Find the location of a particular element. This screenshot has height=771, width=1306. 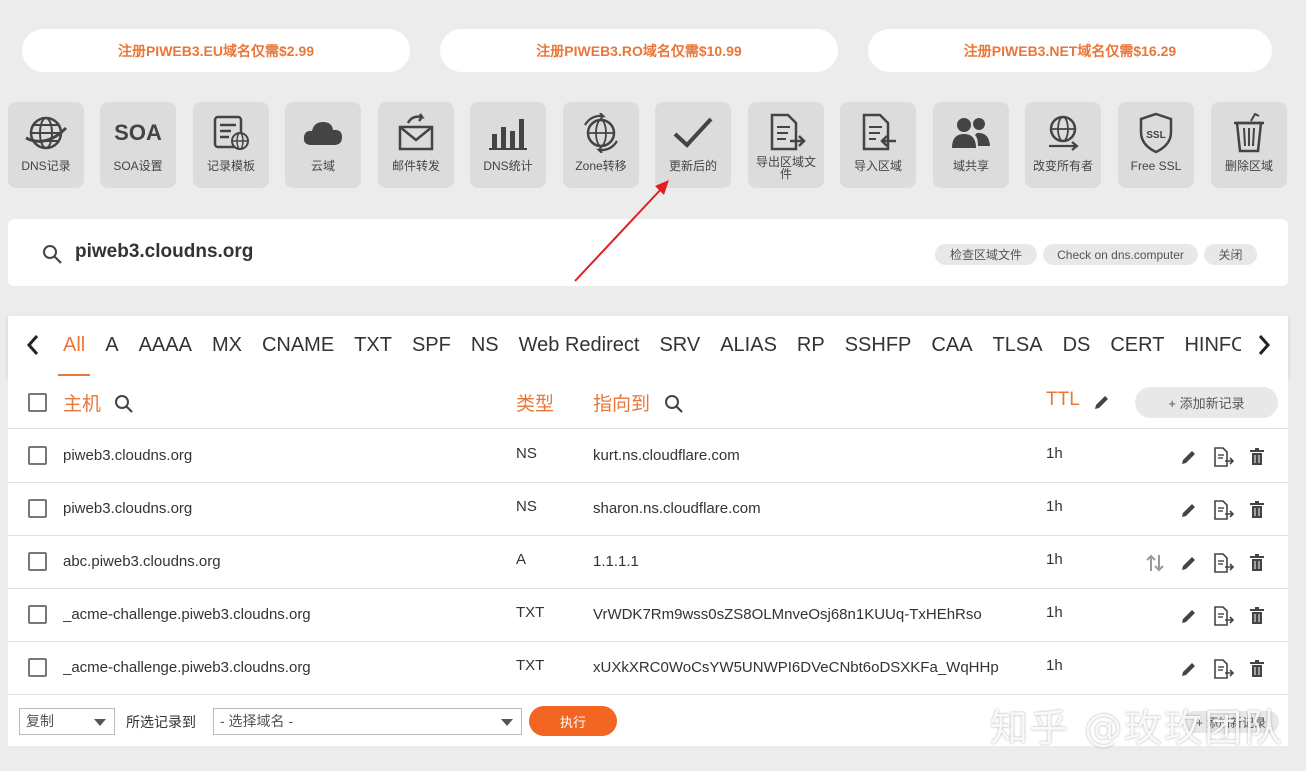

tab-aaaa: AAAA is located at coordinates (165, 346).